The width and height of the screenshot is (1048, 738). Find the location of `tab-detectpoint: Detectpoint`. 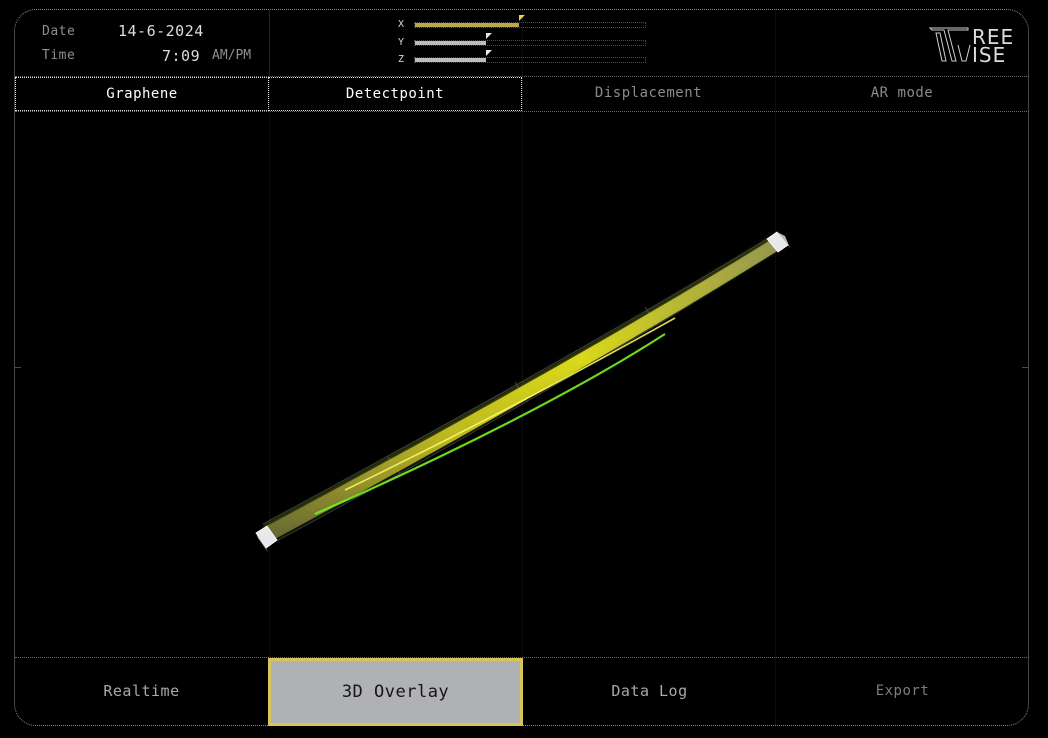

tab-detectpoint: Detectpoint is located at coordinates (395, 94).